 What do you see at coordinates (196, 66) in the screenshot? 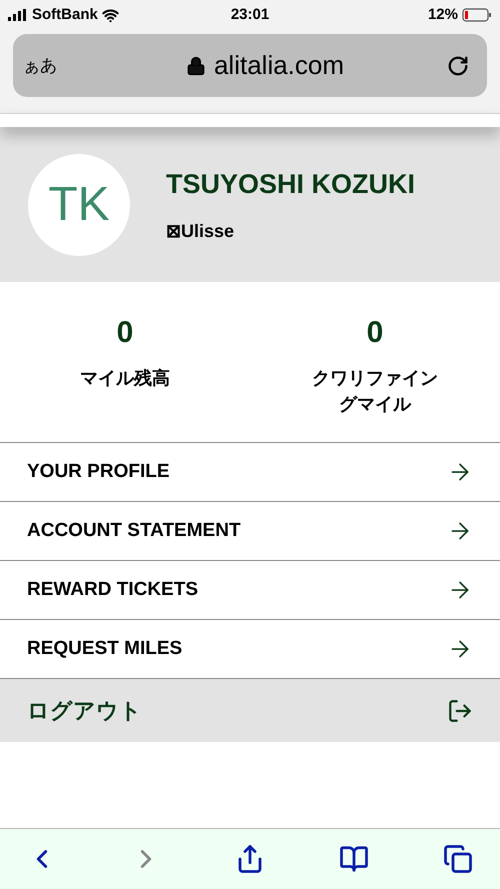
I see `lock-icon` at bounding box center [196, 66].